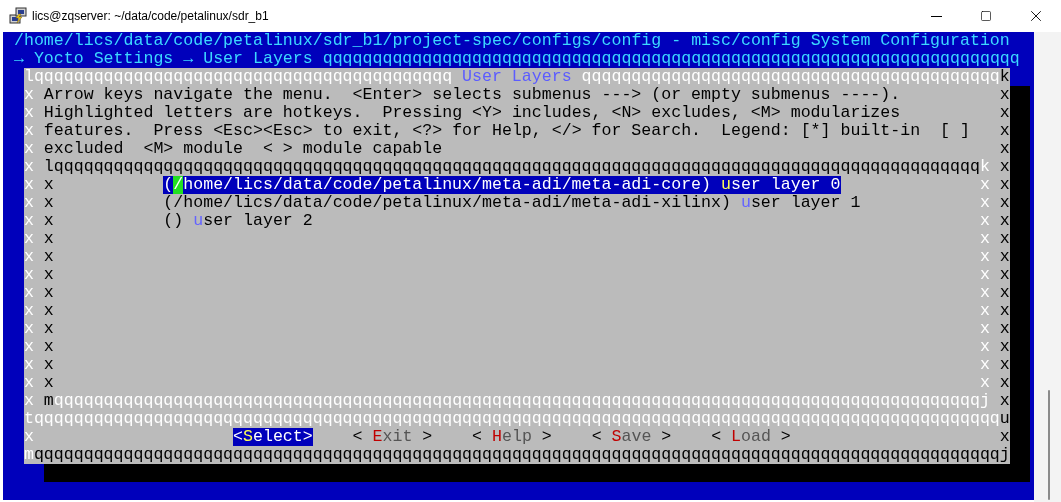 The width and height of the screenshot is (1061, 502). Describe the element at coordinates (472, 113) in the screenshot. I see `help-text: Highlighted letters are hotkeys. Pressing <Y> includes, <N> excludes, <M> modularizes` at that location.